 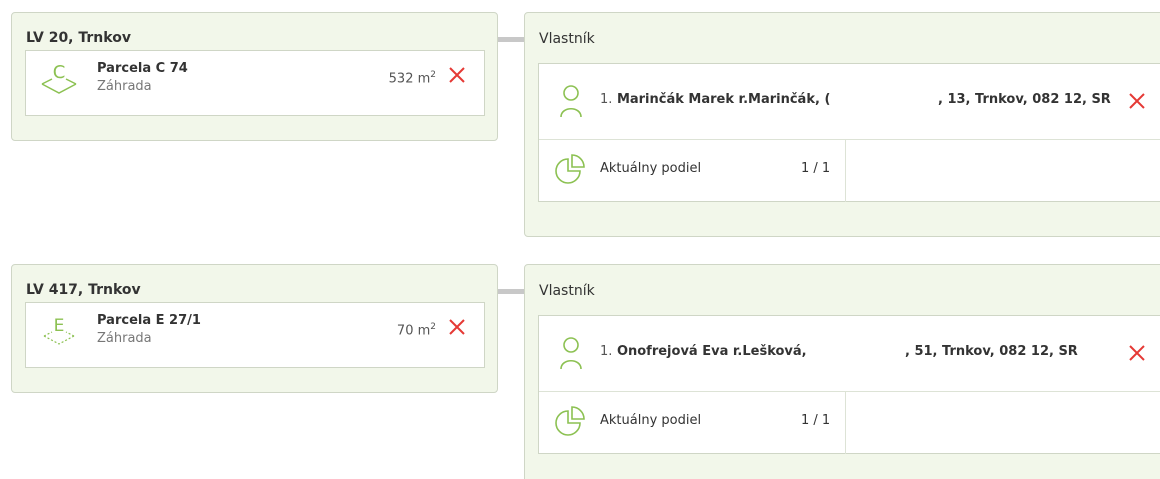 What do you see at coordinates (991, 351) in the screenshot?
I see `owner-address: , 51, Trnkov, 082 12, SR` at bounding box center [991, 351].